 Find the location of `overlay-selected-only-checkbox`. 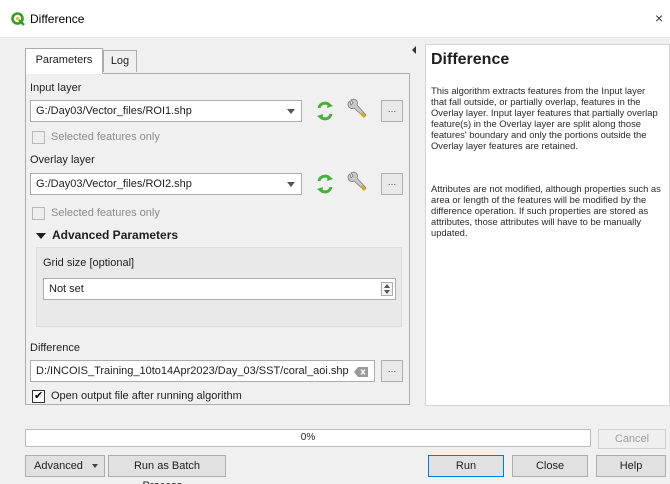

overlay-selected-only-checkbox is located at coordinates (38, 213).